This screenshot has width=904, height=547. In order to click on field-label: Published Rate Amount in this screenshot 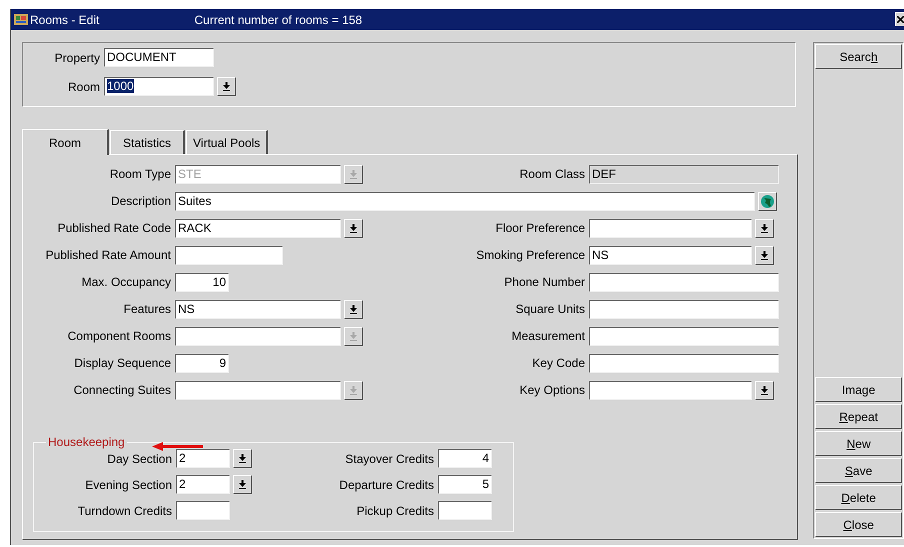, I will do `click(109, 255)`.